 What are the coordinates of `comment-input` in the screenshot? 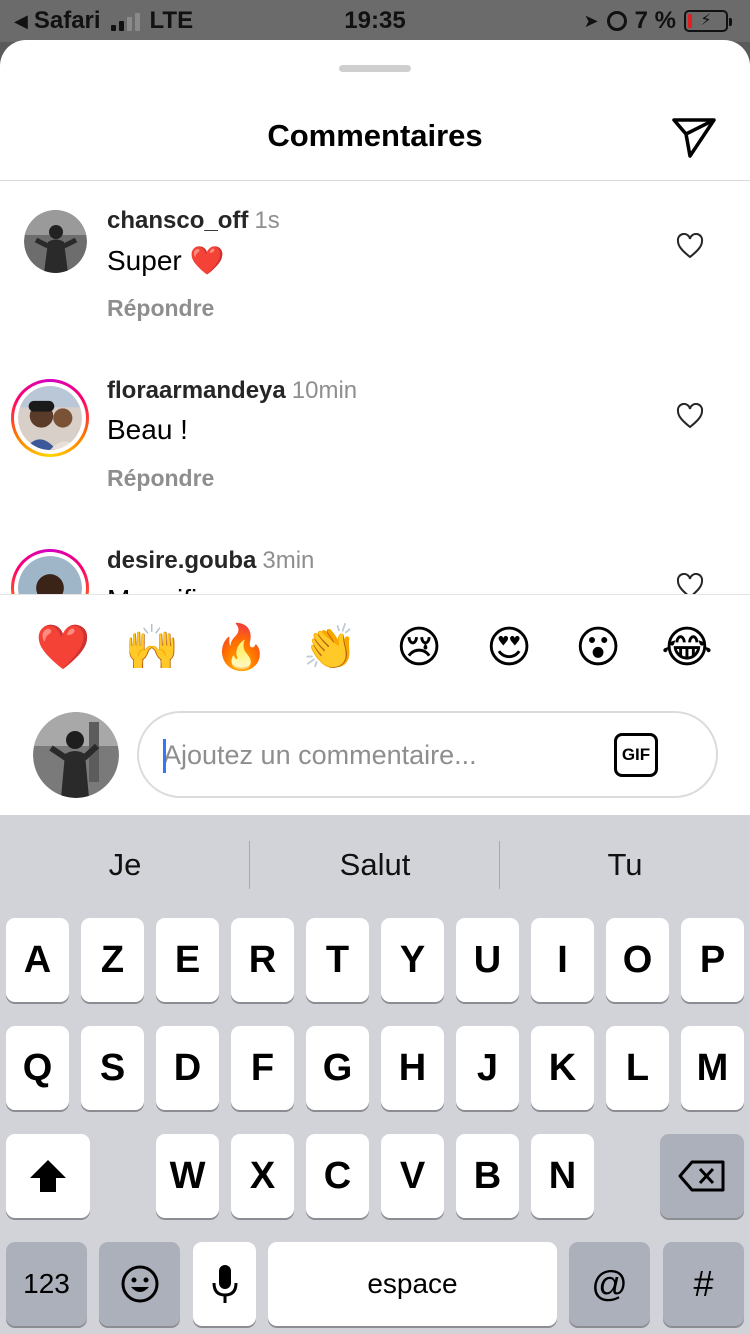 It's located at (378, 755).